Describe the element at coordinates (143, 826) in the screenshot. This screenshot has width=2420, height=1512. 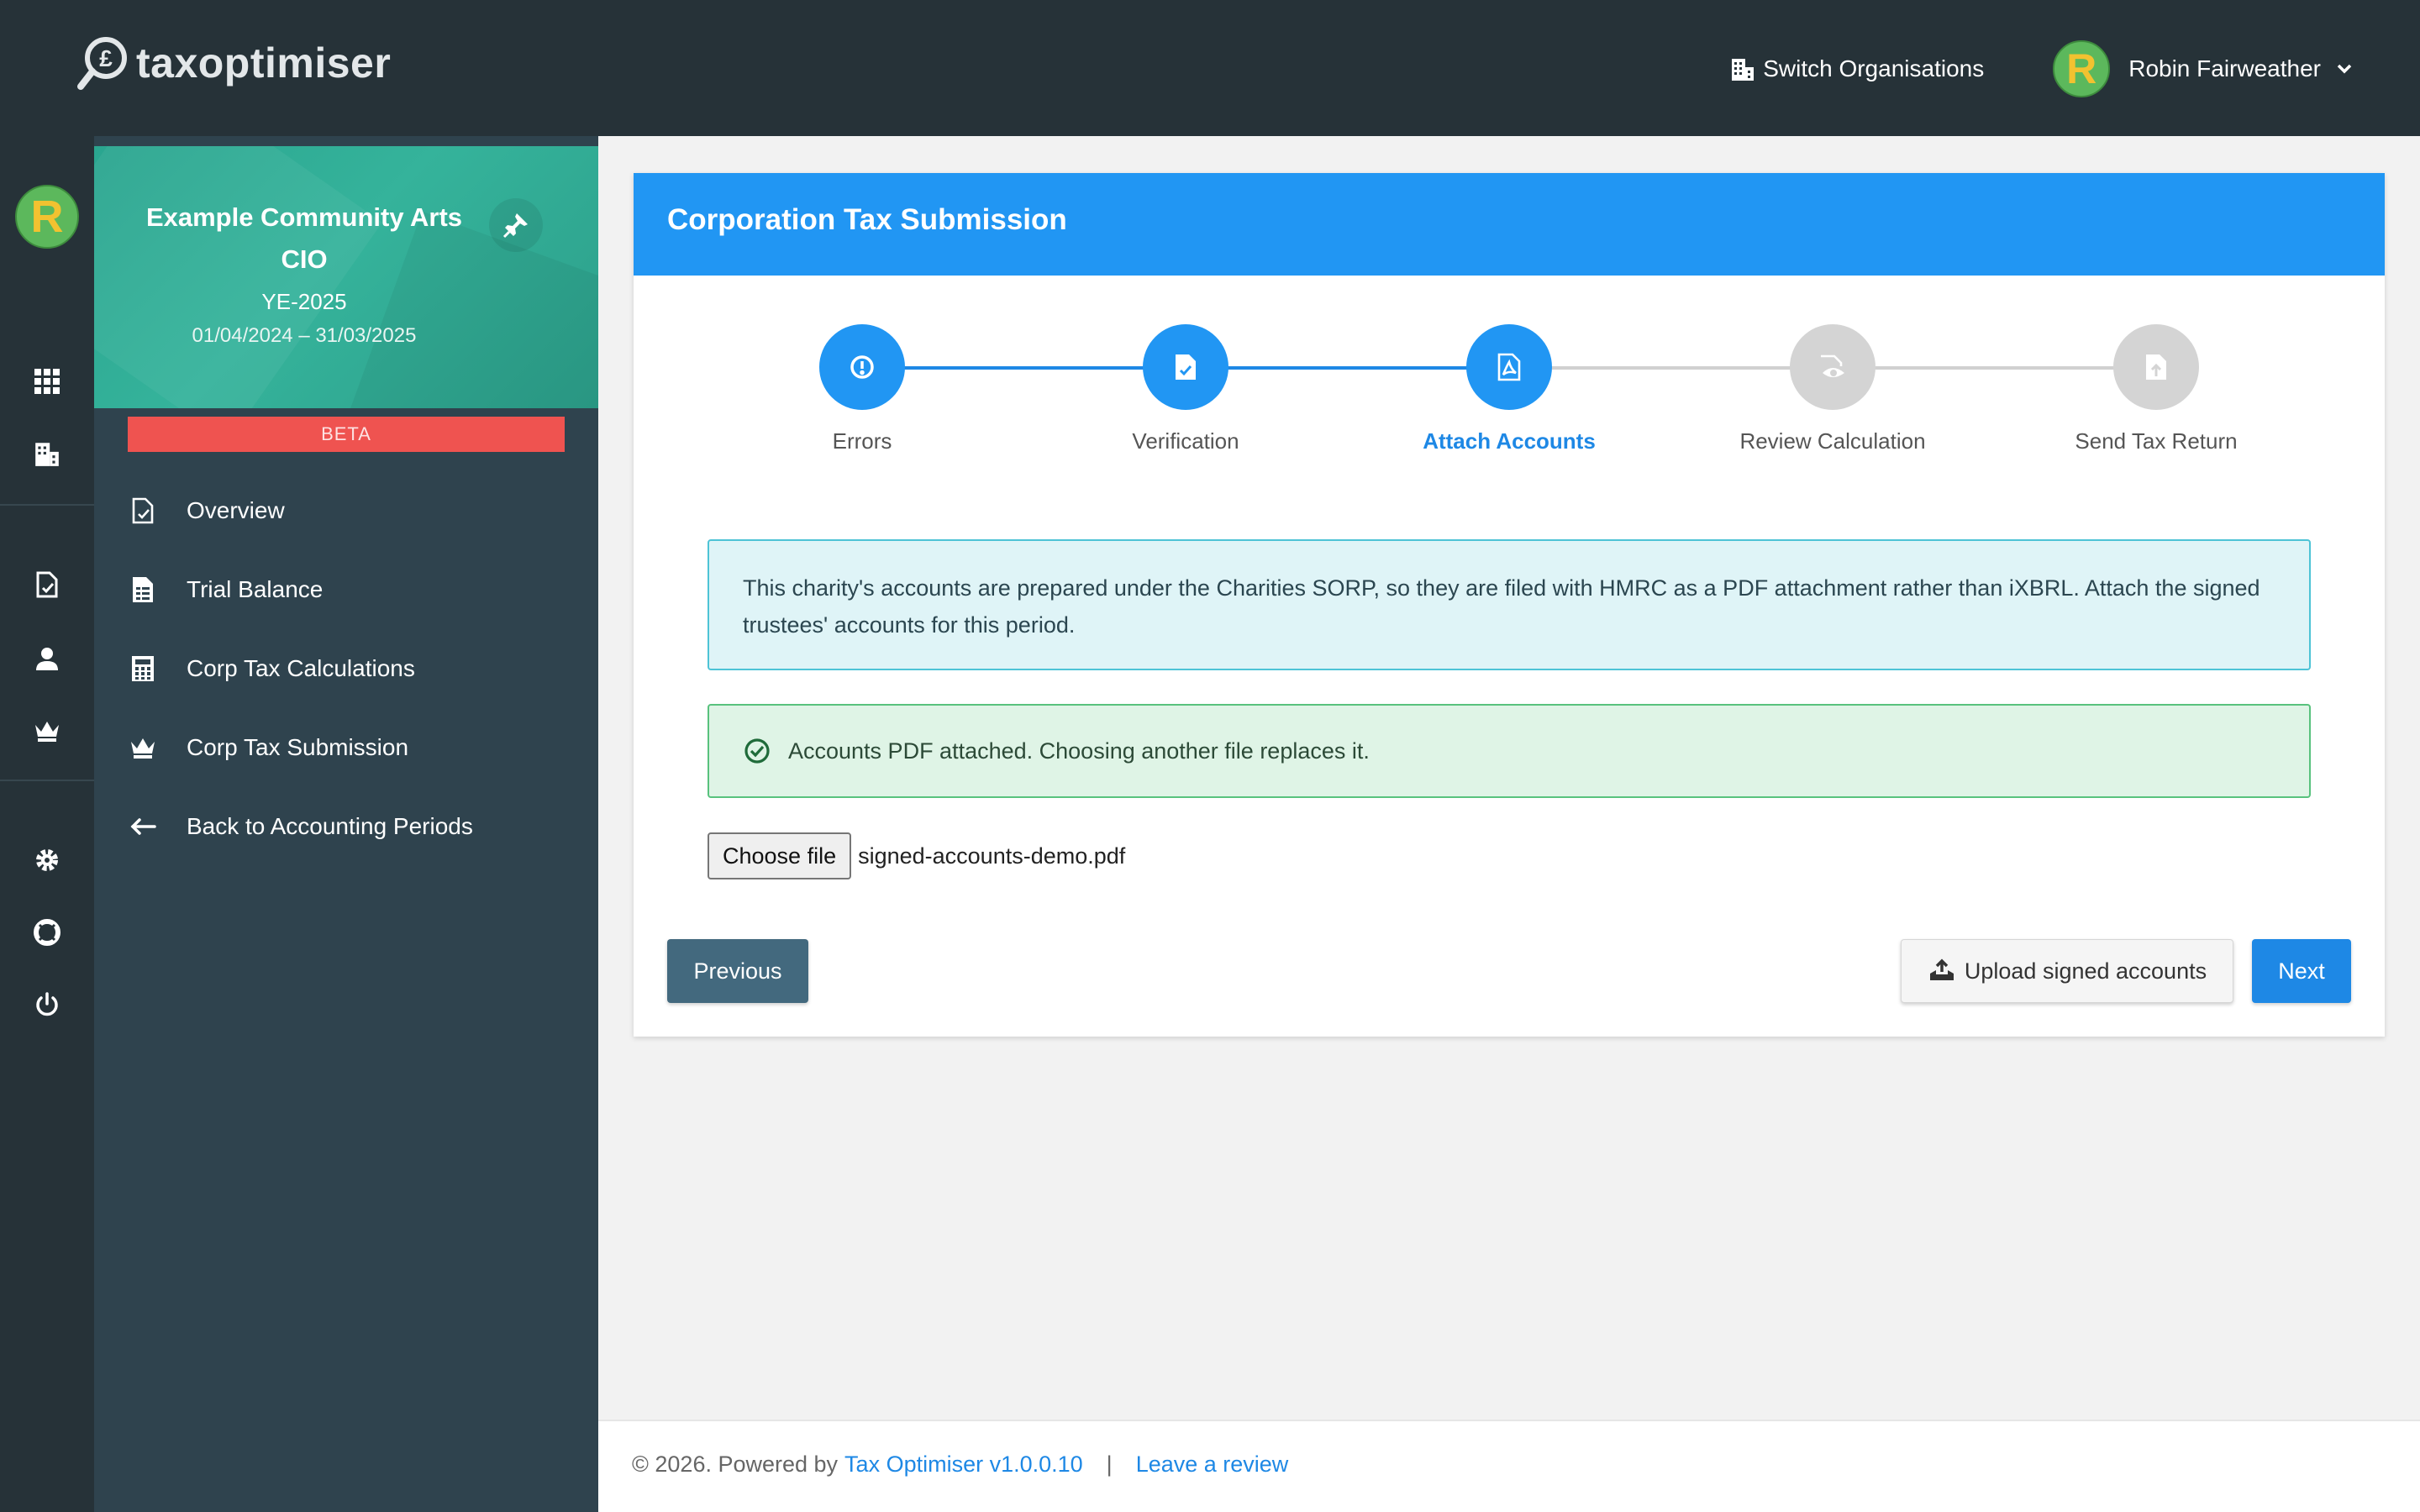
I see `arrow-left-icon` at that location.